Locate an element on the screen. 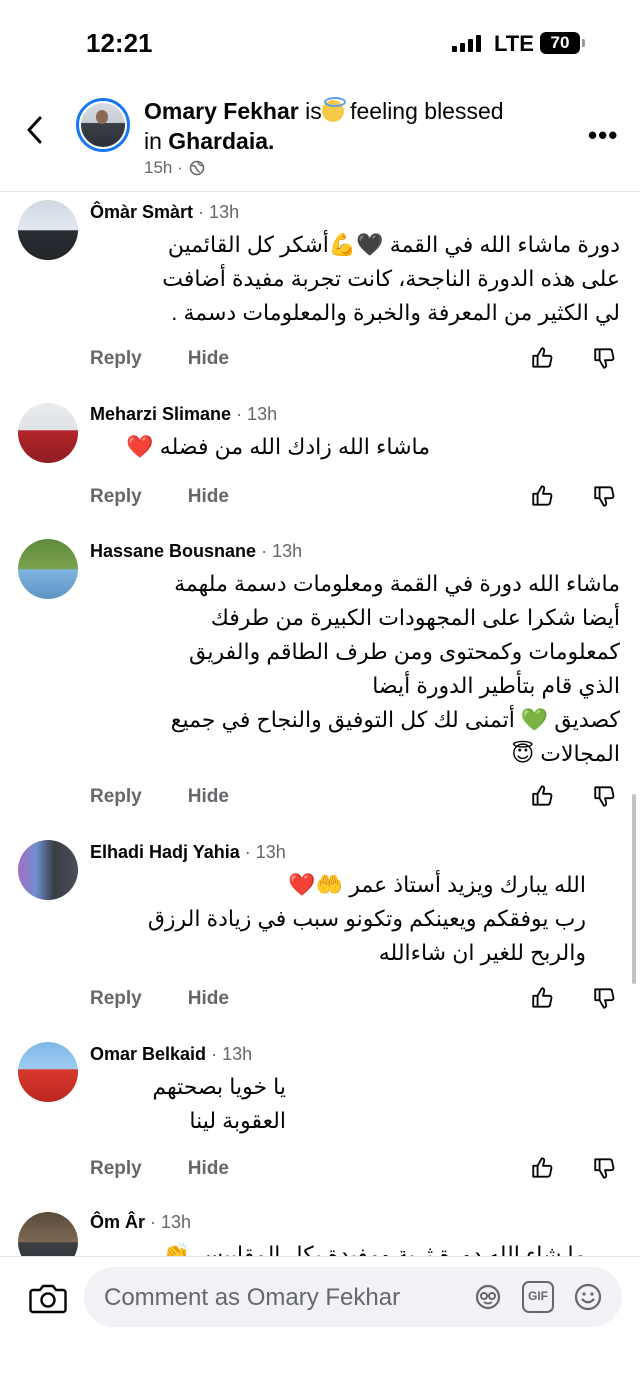 This screenshot has height=1386, width=640. comment-line: كمعلومات وكمحتوى ومن طرف الطاقم والفريق is located at coordinates (404, 651).